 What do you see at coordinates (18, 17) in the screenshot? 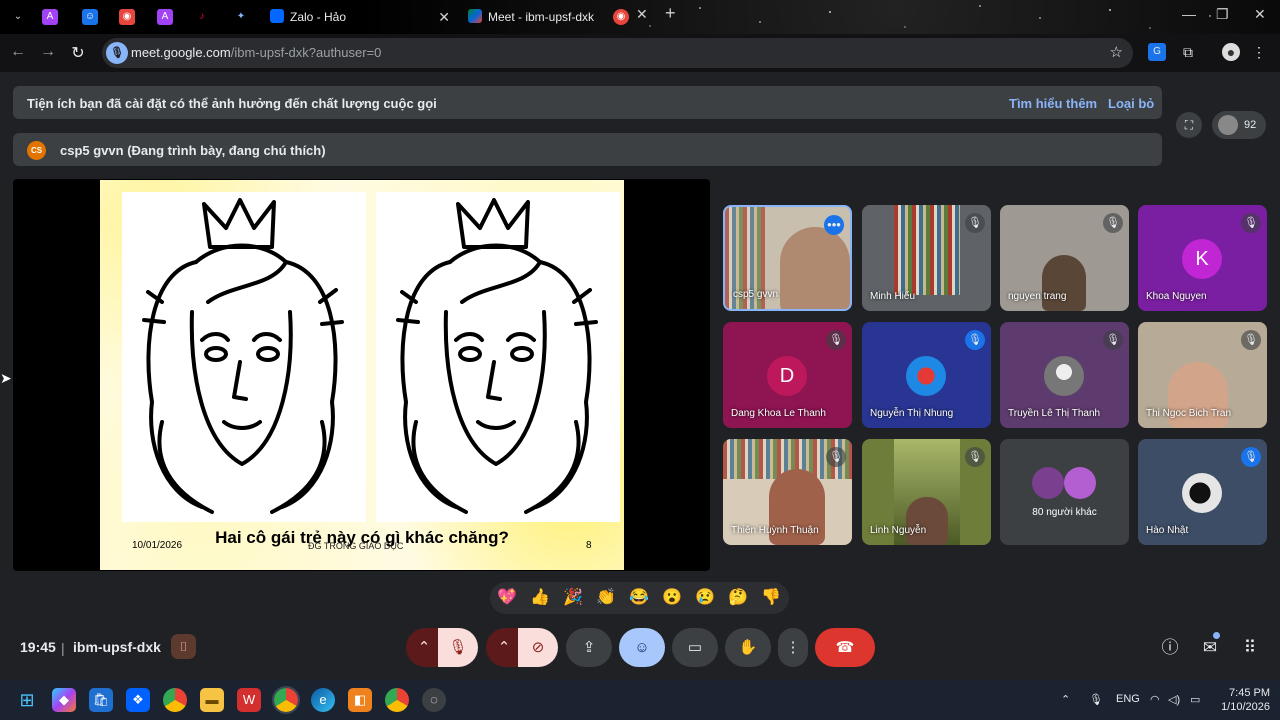
I see `tab-list-chevron-icon: ⌄` at bounding box center [18, 17].